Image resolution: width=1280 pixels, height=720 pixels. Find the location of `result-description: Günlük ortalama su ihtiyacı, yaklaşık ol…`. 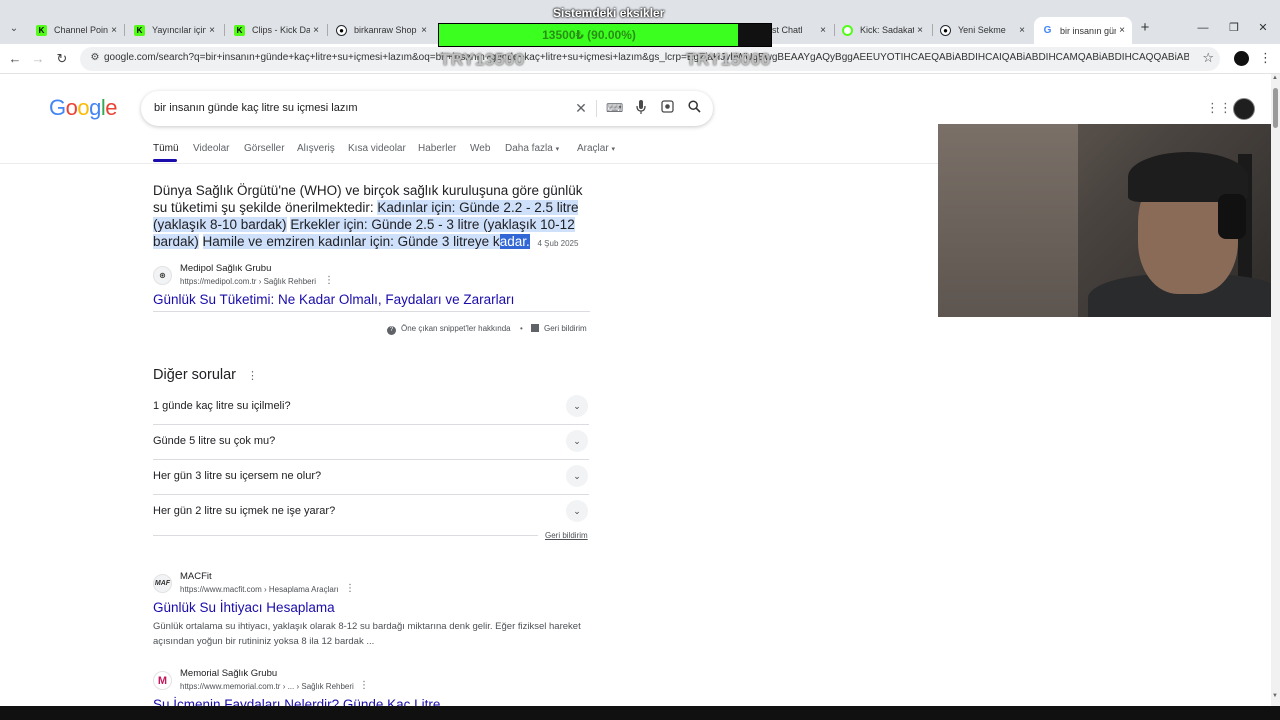

result-description: Günlük ortalama su ihtiyacı, yaklaşık ol… is located at coordinates (367, 634).